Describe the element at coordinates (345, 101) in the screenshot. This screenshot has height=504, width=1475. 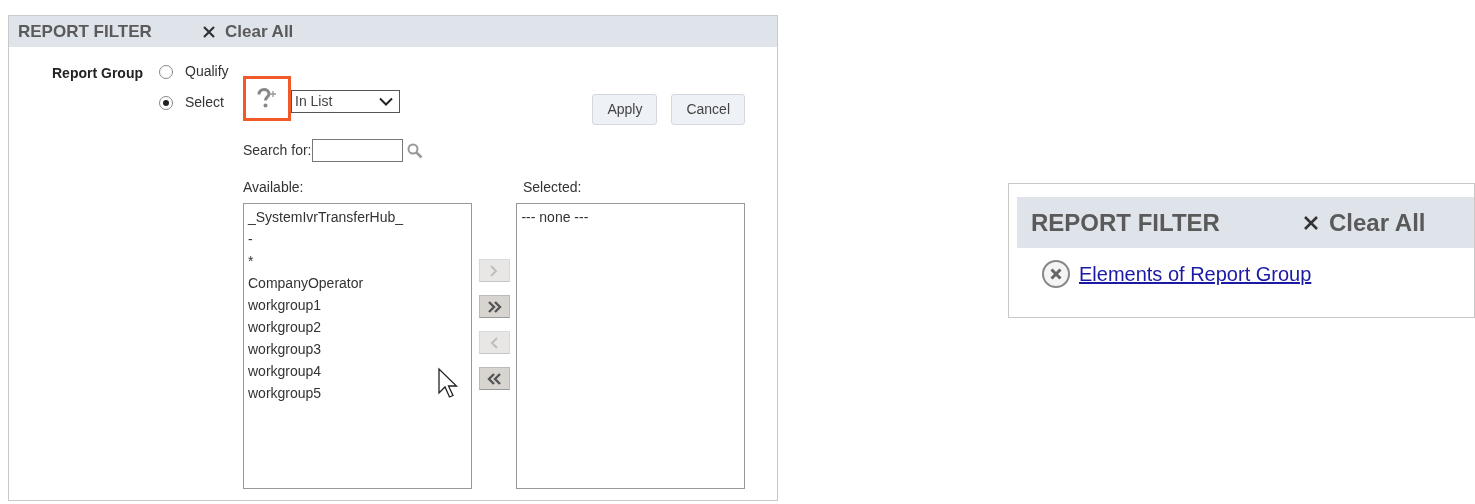
I see `operator-dropdown: In List` at that location.